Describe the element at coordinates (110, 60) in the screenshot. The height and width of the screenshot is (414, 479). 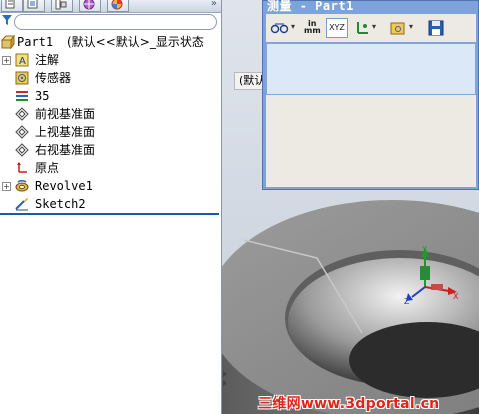
I see `tree-item-annotations: + A 注解` at that location.